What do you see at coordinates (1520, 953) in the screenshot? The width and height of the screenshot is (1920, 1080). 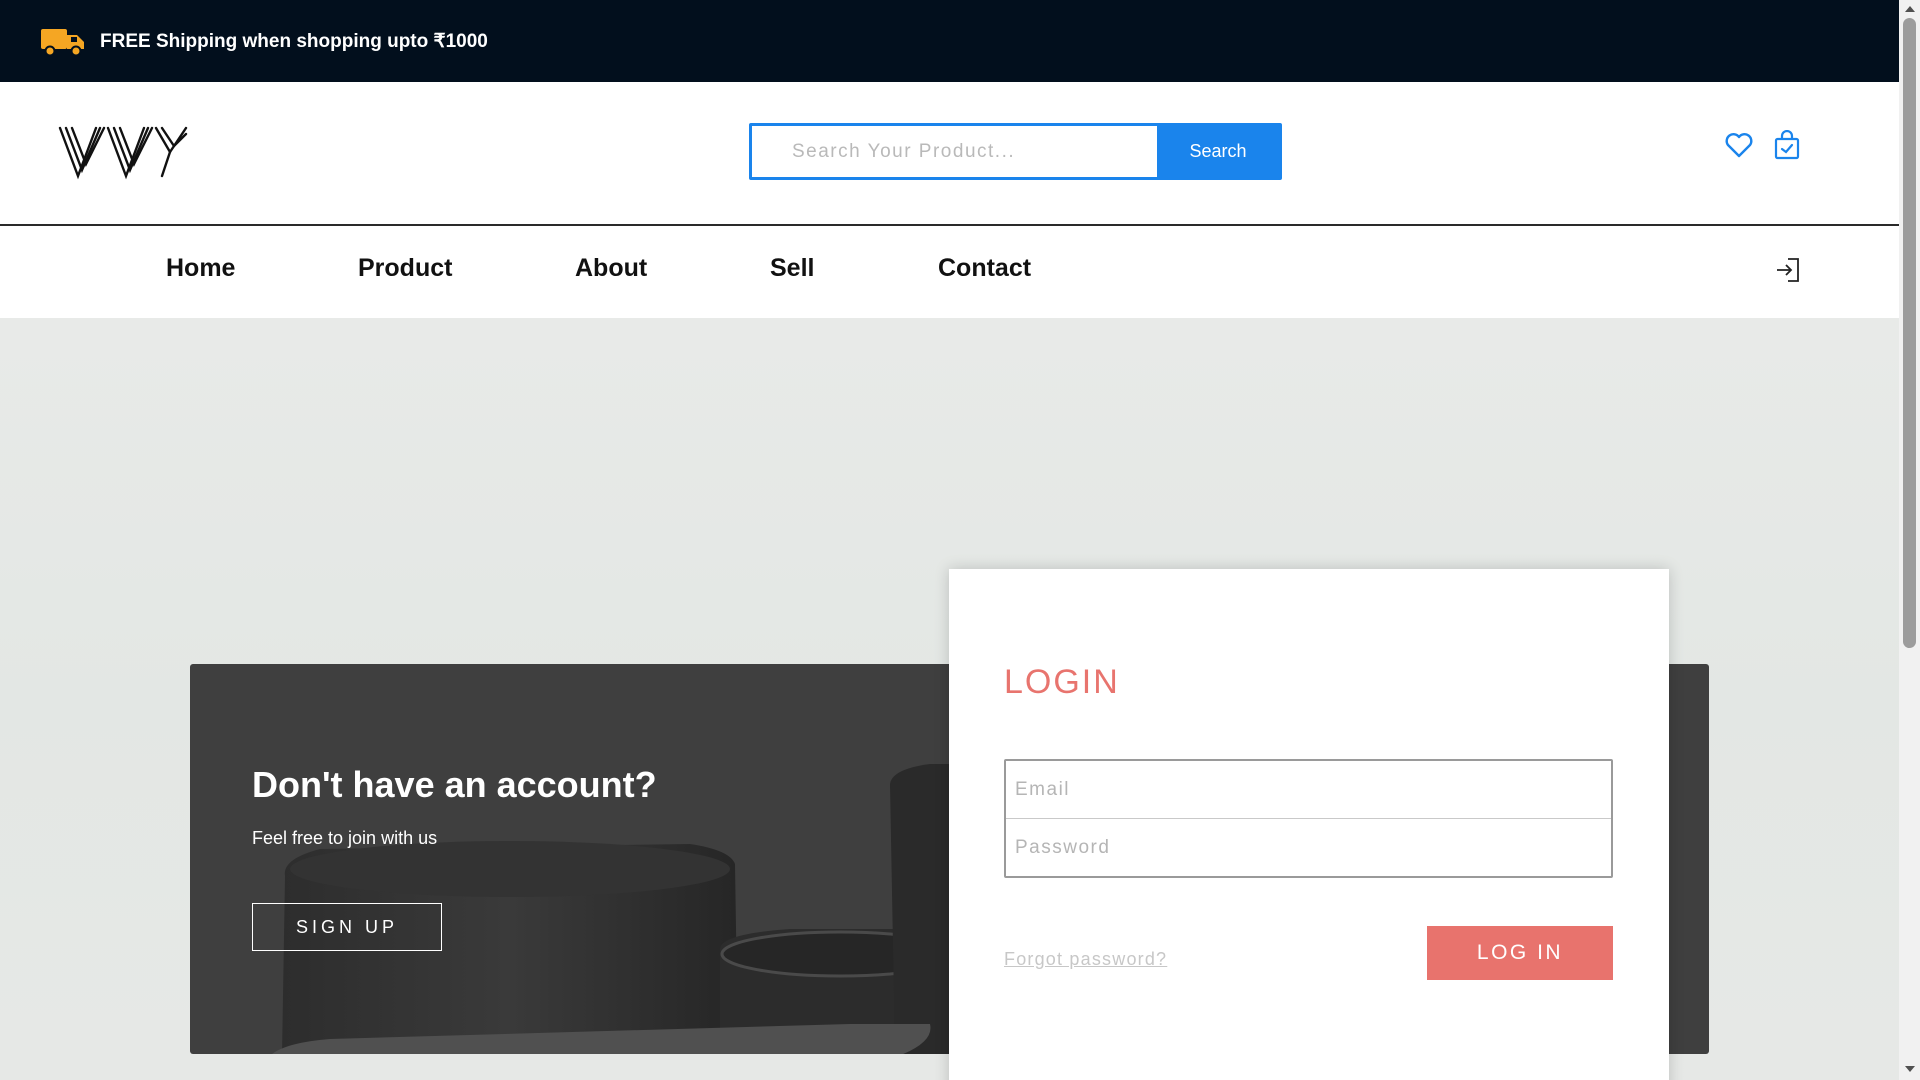 I see `login-button: LOG IN` at bounding box center [1520, 953].